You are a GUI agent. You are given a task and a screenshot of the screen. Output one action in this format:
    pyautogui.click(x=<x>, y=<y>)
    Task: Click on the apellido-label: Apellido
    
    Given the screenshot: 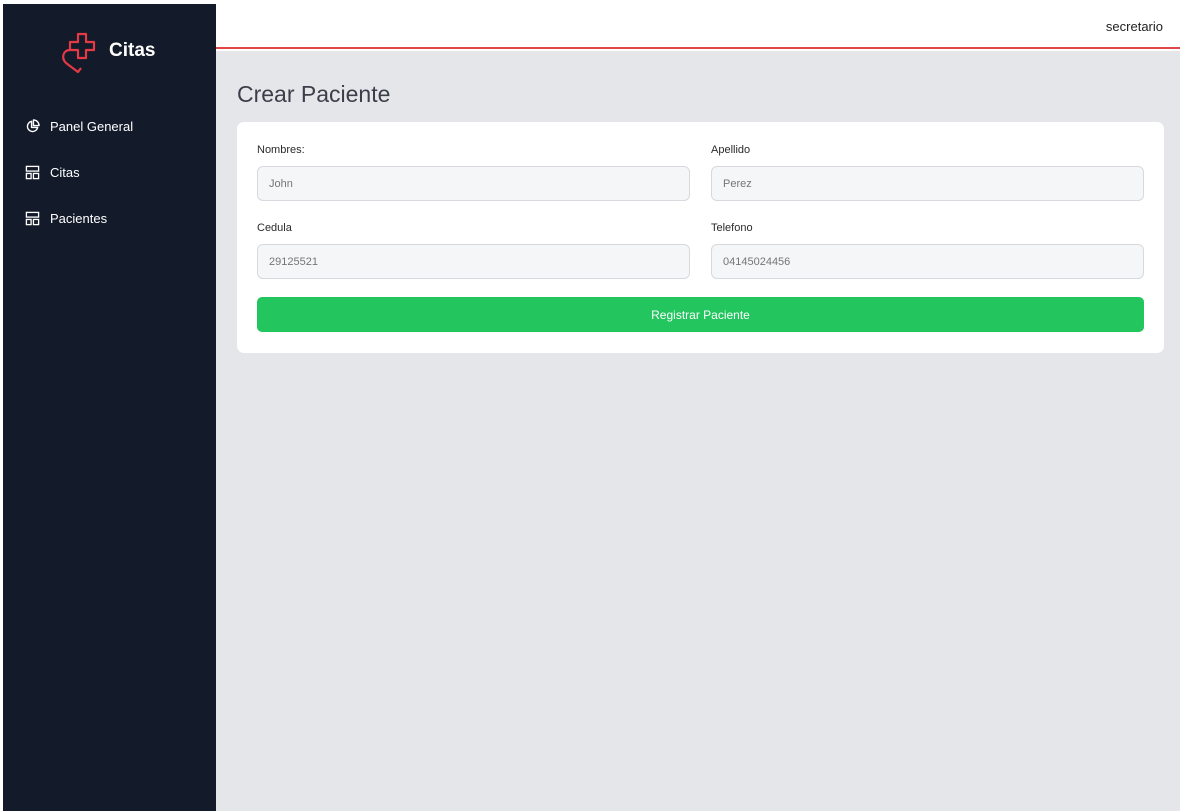 What is the action you would take?
    pyautogui.click(x=731, y=150)
    